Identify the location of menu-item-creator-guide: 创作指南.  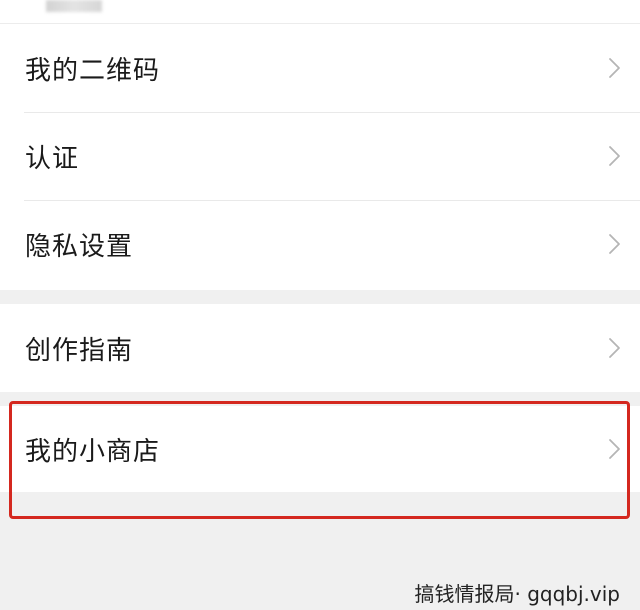
(320, 348).